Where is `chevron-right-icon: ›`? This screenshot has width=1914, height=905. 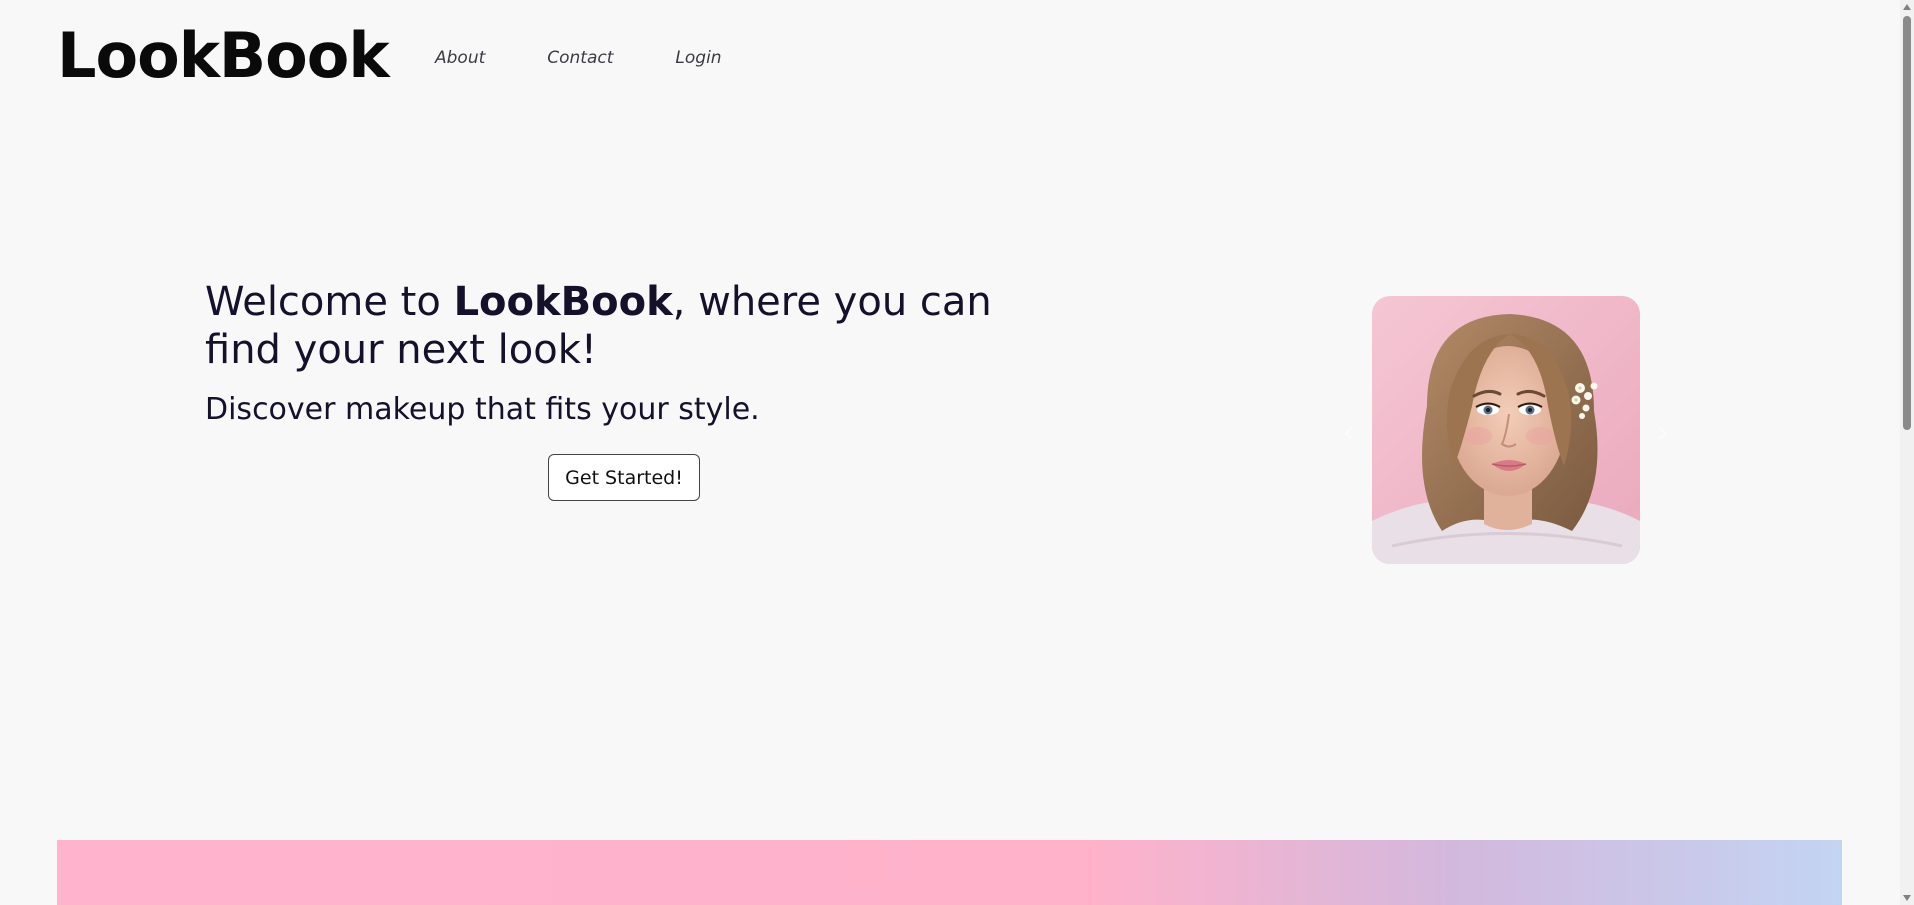 chevron-right-icon: › is located at coordinates (1663, 431).